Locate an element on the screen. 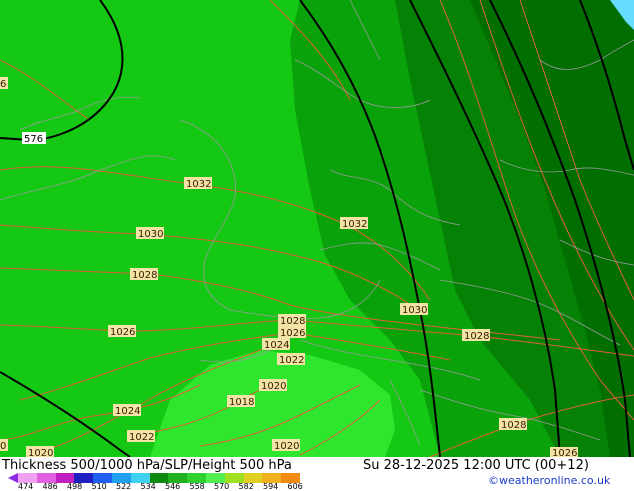 This screenshot has width=634, height=491. colorbar-low-arrow is located at coordinates (13, 478).